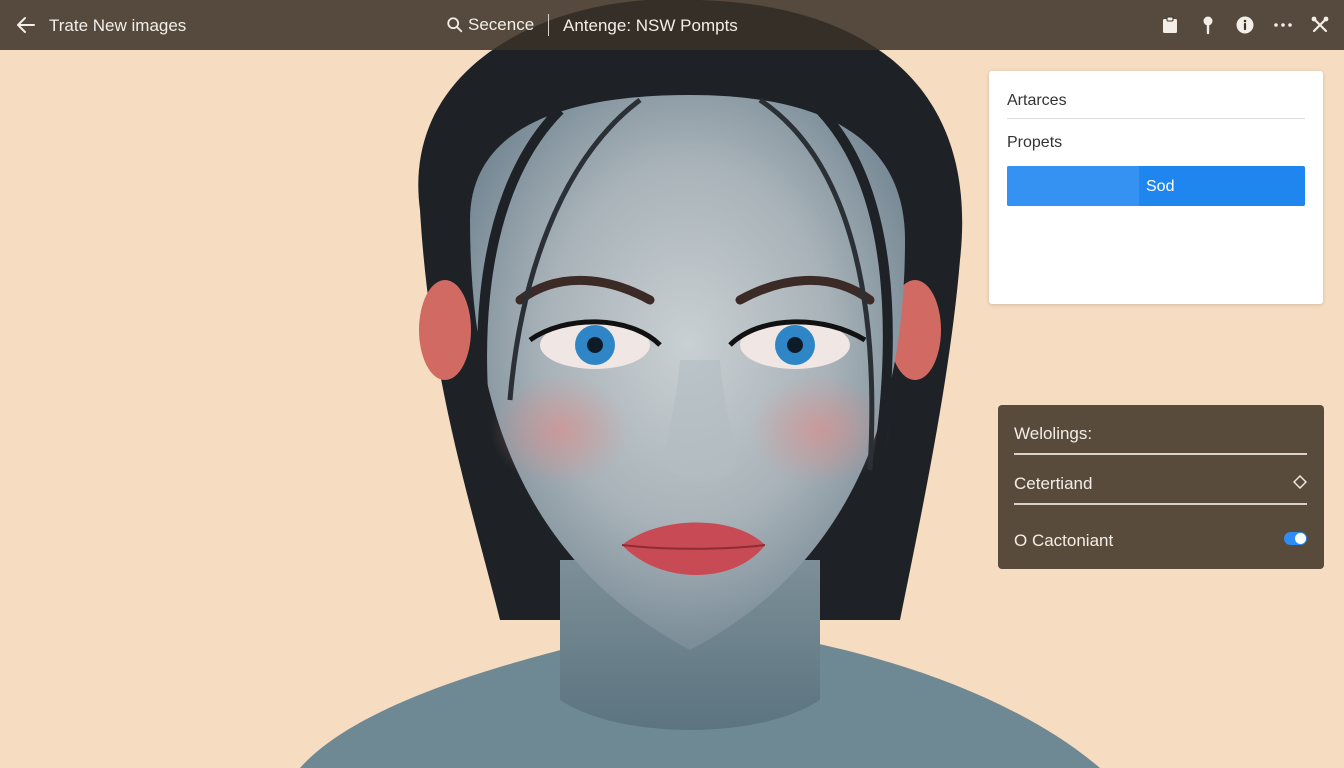 The height and width of the screenshot is (768, 1344). Describe the element at coordinates (1320, 25) in the screenshot. I see `tools-icon` at that location.